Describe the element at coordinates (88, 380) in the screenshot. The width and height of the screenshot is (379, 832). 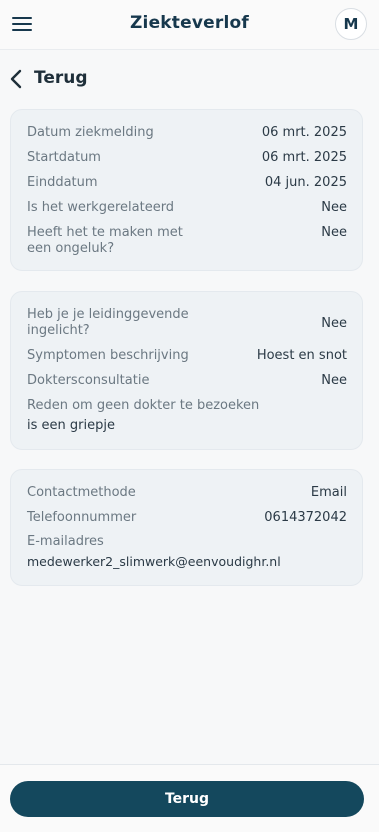
I see `detail-label: Doktersconsultatie` at that location.